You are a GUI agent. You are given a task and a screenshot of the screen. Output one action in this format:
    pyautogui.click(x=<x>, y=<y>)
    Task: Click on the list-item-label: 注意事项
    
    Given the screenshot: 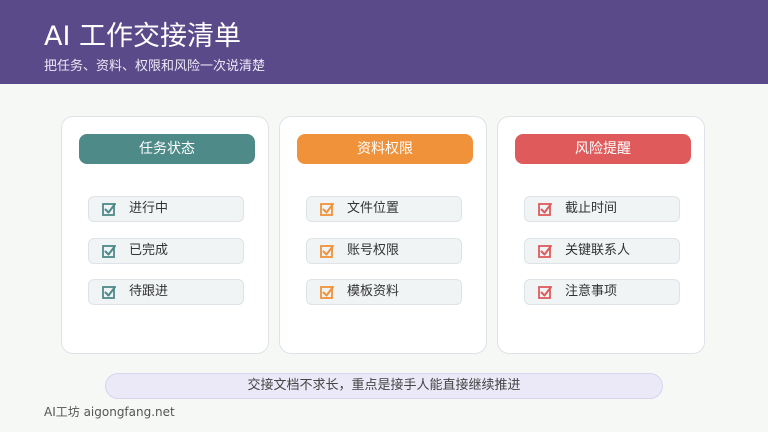 What is the action you would take?
    pyautogui.click(x=591, y=291)
    